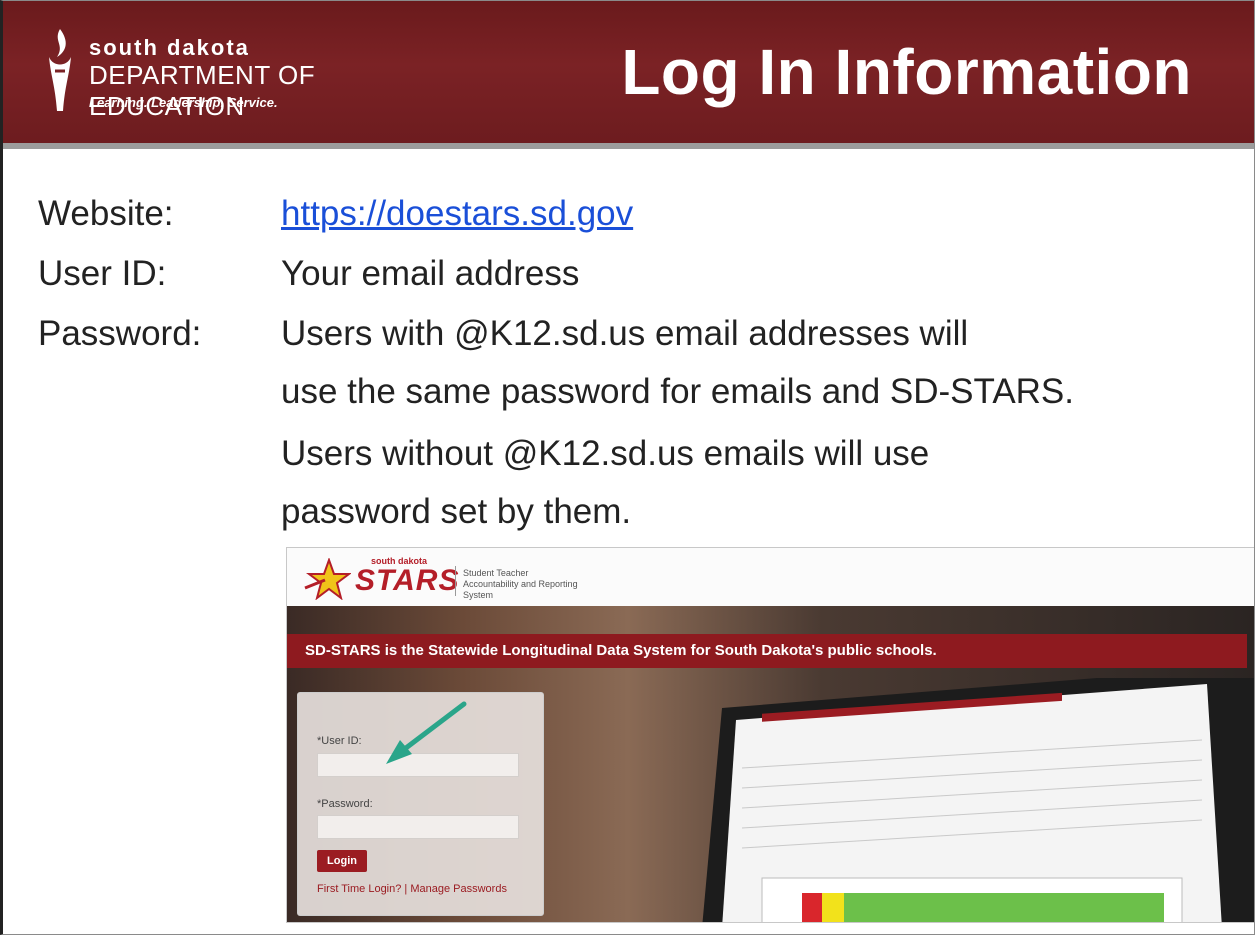  What do you see at coordinates (430, 273) in the screenshot?
I see `userid-value: Your email address` at bounding box center [430, 273].